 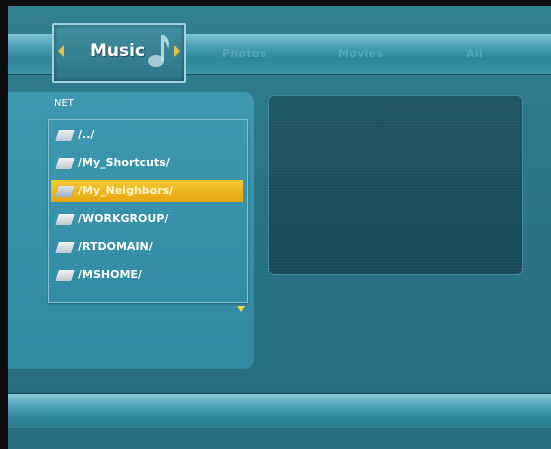 I want to click on list-item-label: /RTDOMAIN/, so click(x=115, y=246).